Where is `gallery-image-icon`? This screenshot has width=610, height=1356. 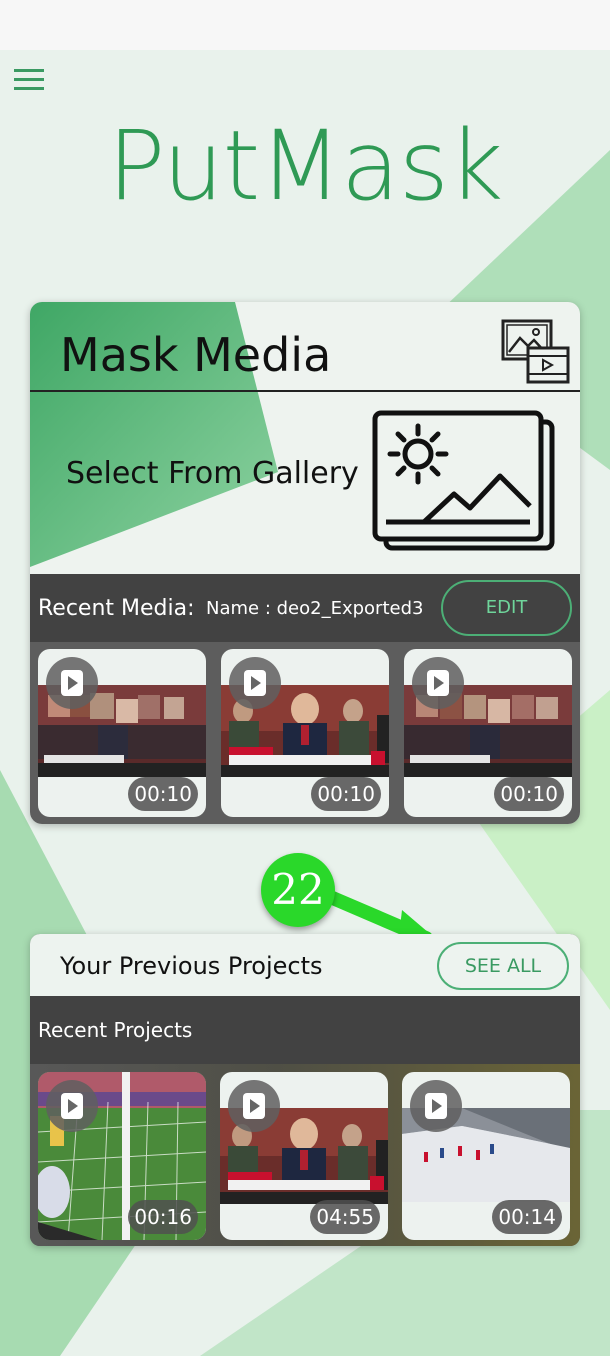 gallery-image-icon is located at coordinates (464, 481).